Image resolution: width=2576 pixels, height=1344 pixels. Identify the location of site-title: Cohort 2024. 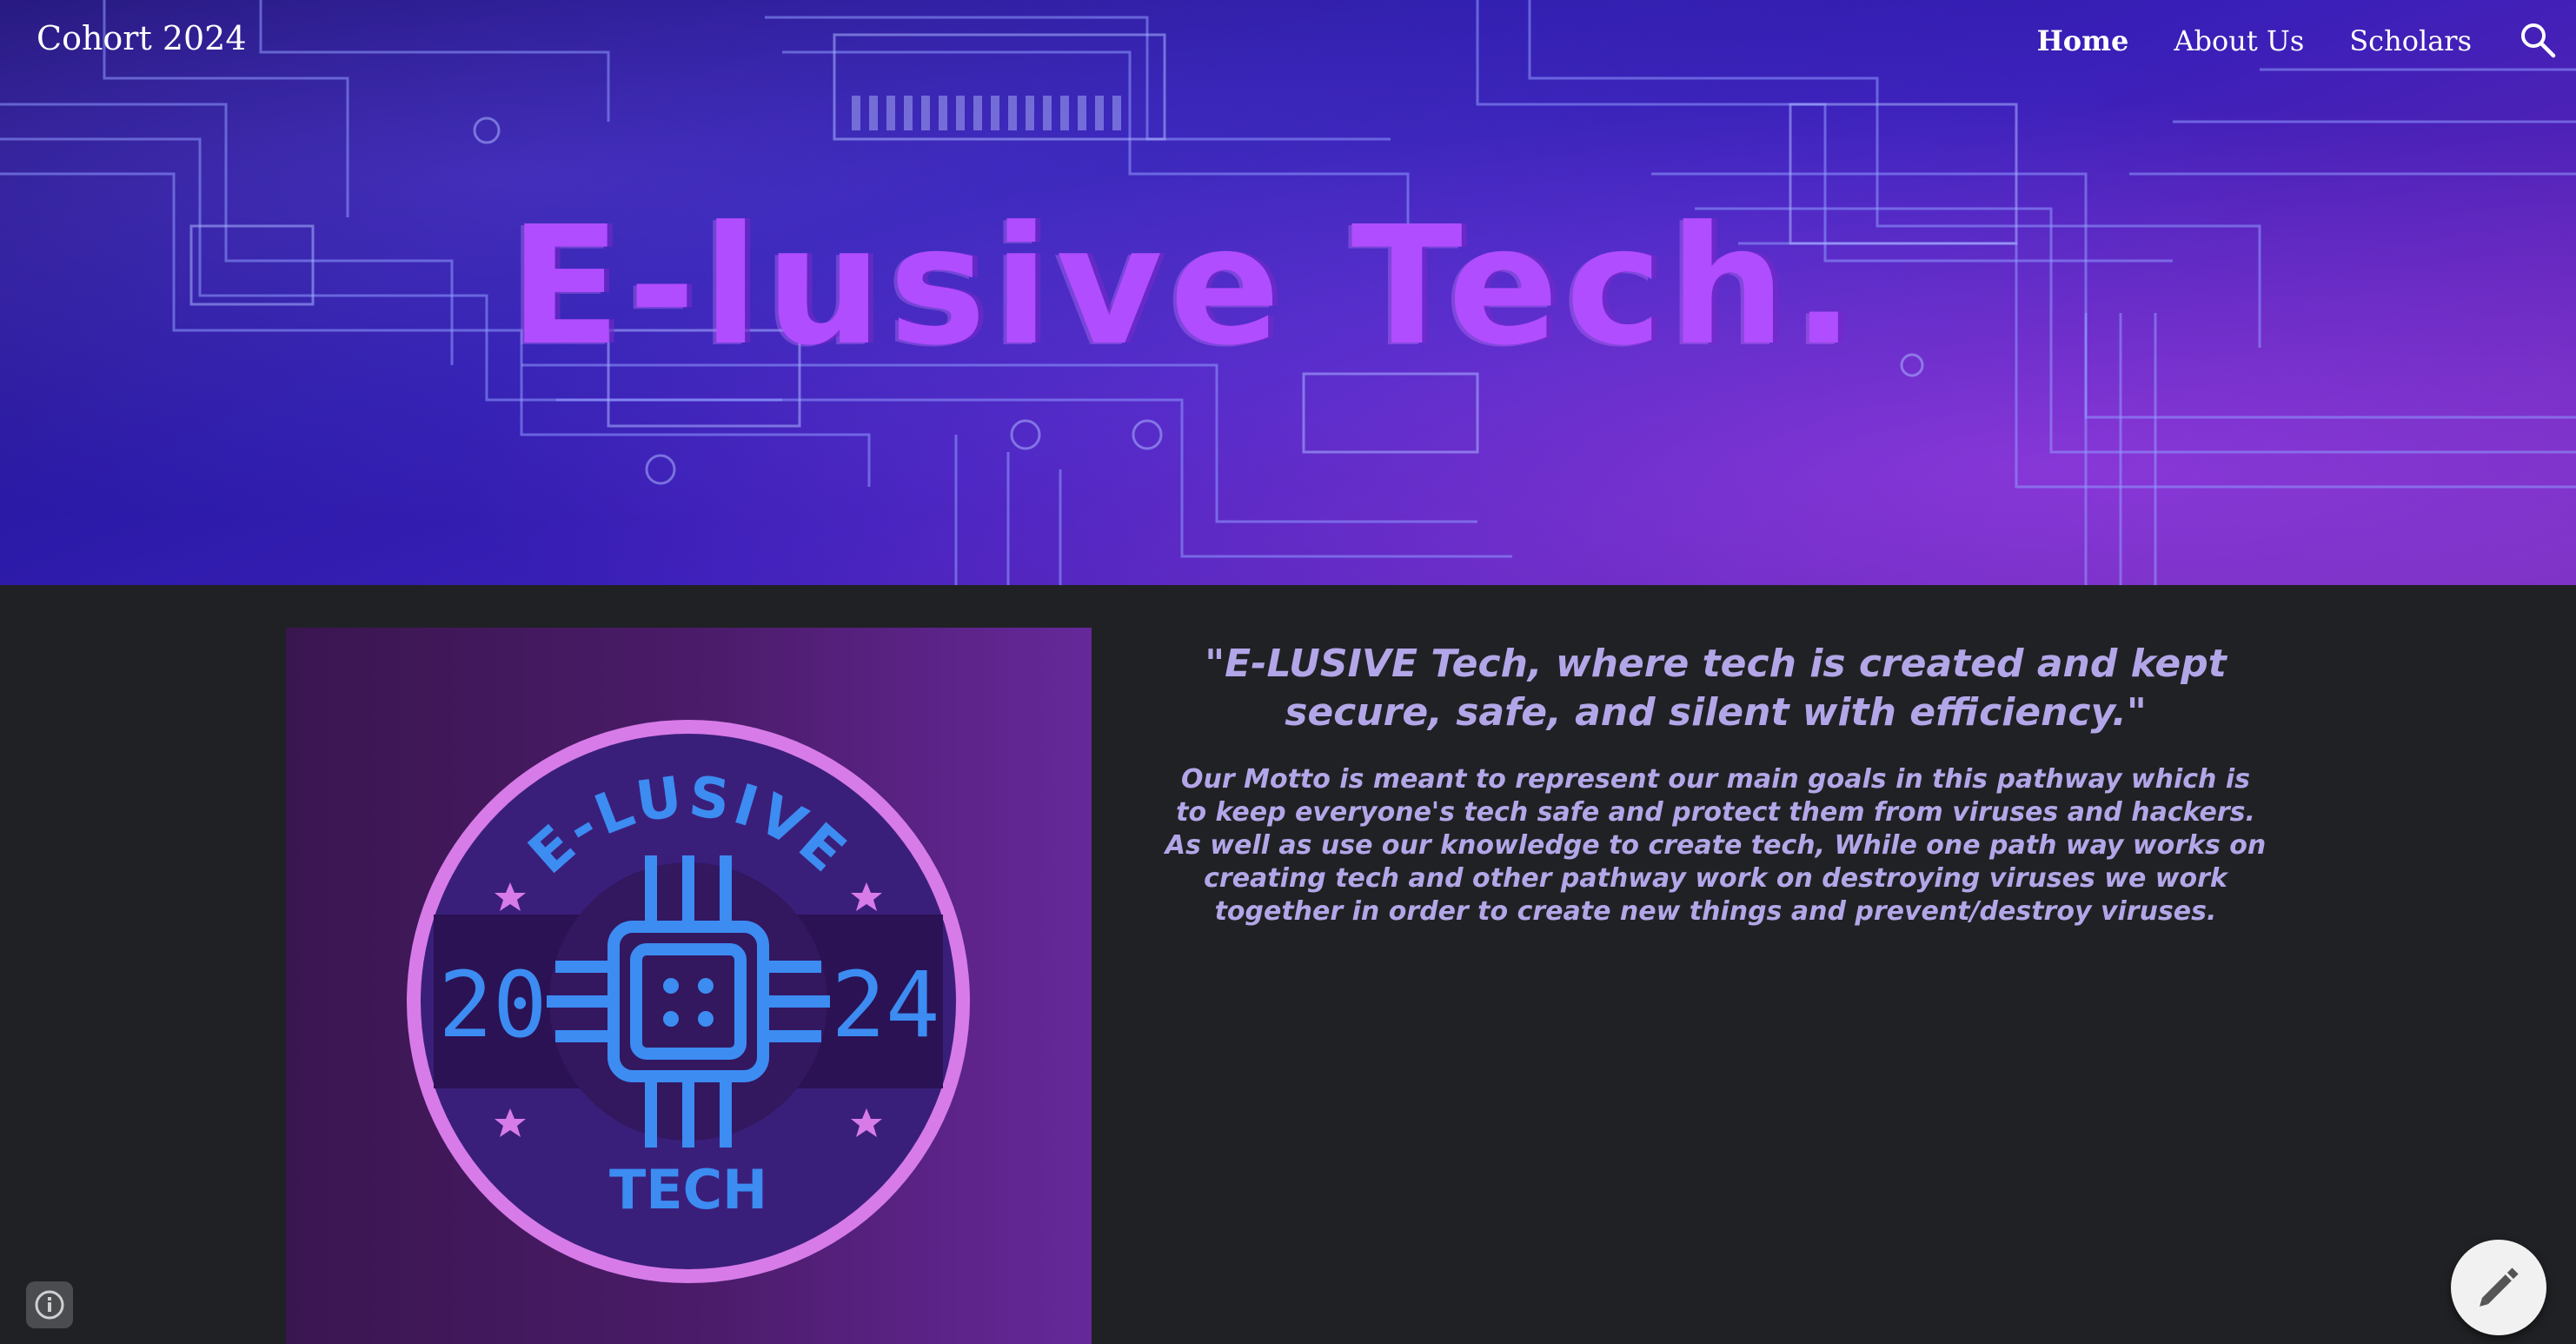
(142, 38).